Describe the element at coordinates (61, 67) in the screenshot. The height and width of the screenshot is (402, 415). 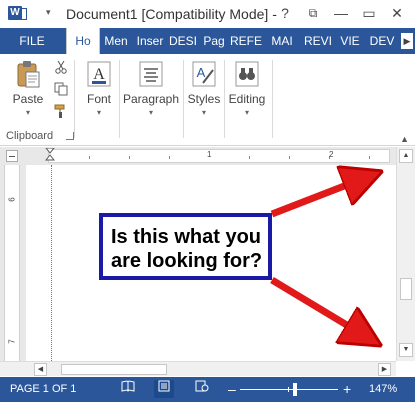
I see `cut-icon` at that location.